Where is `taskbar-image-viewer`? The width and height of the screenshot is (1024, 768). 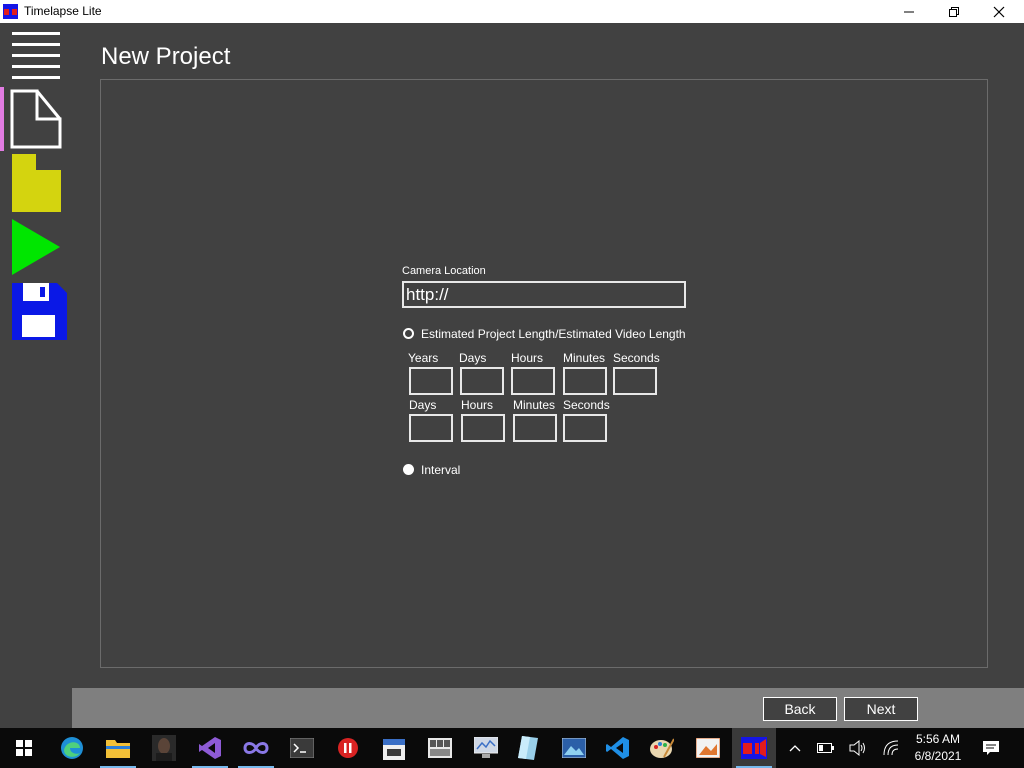
taskbar-image-viewer is located at coordinates (708, 748).